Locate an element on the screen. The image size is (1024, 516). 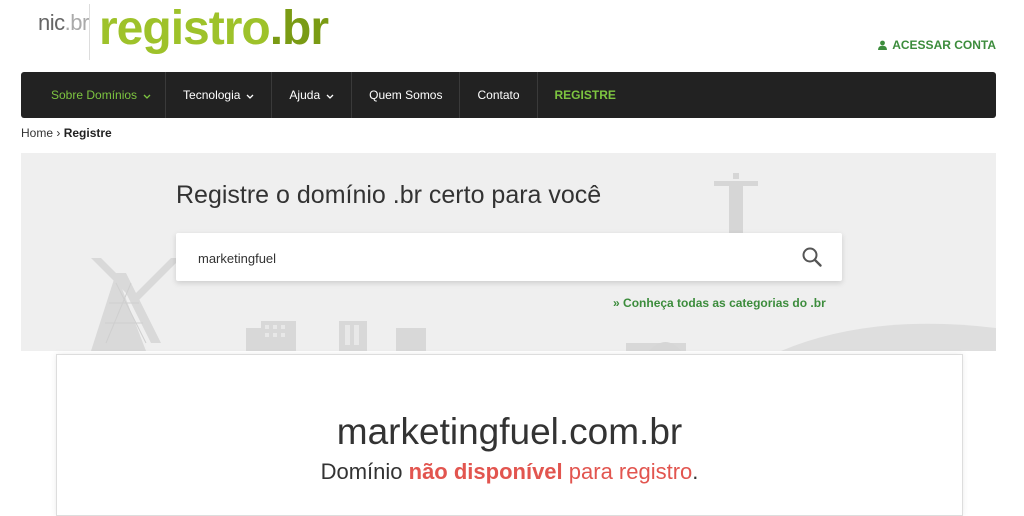
search-icon is located at coordinates (812, 257).